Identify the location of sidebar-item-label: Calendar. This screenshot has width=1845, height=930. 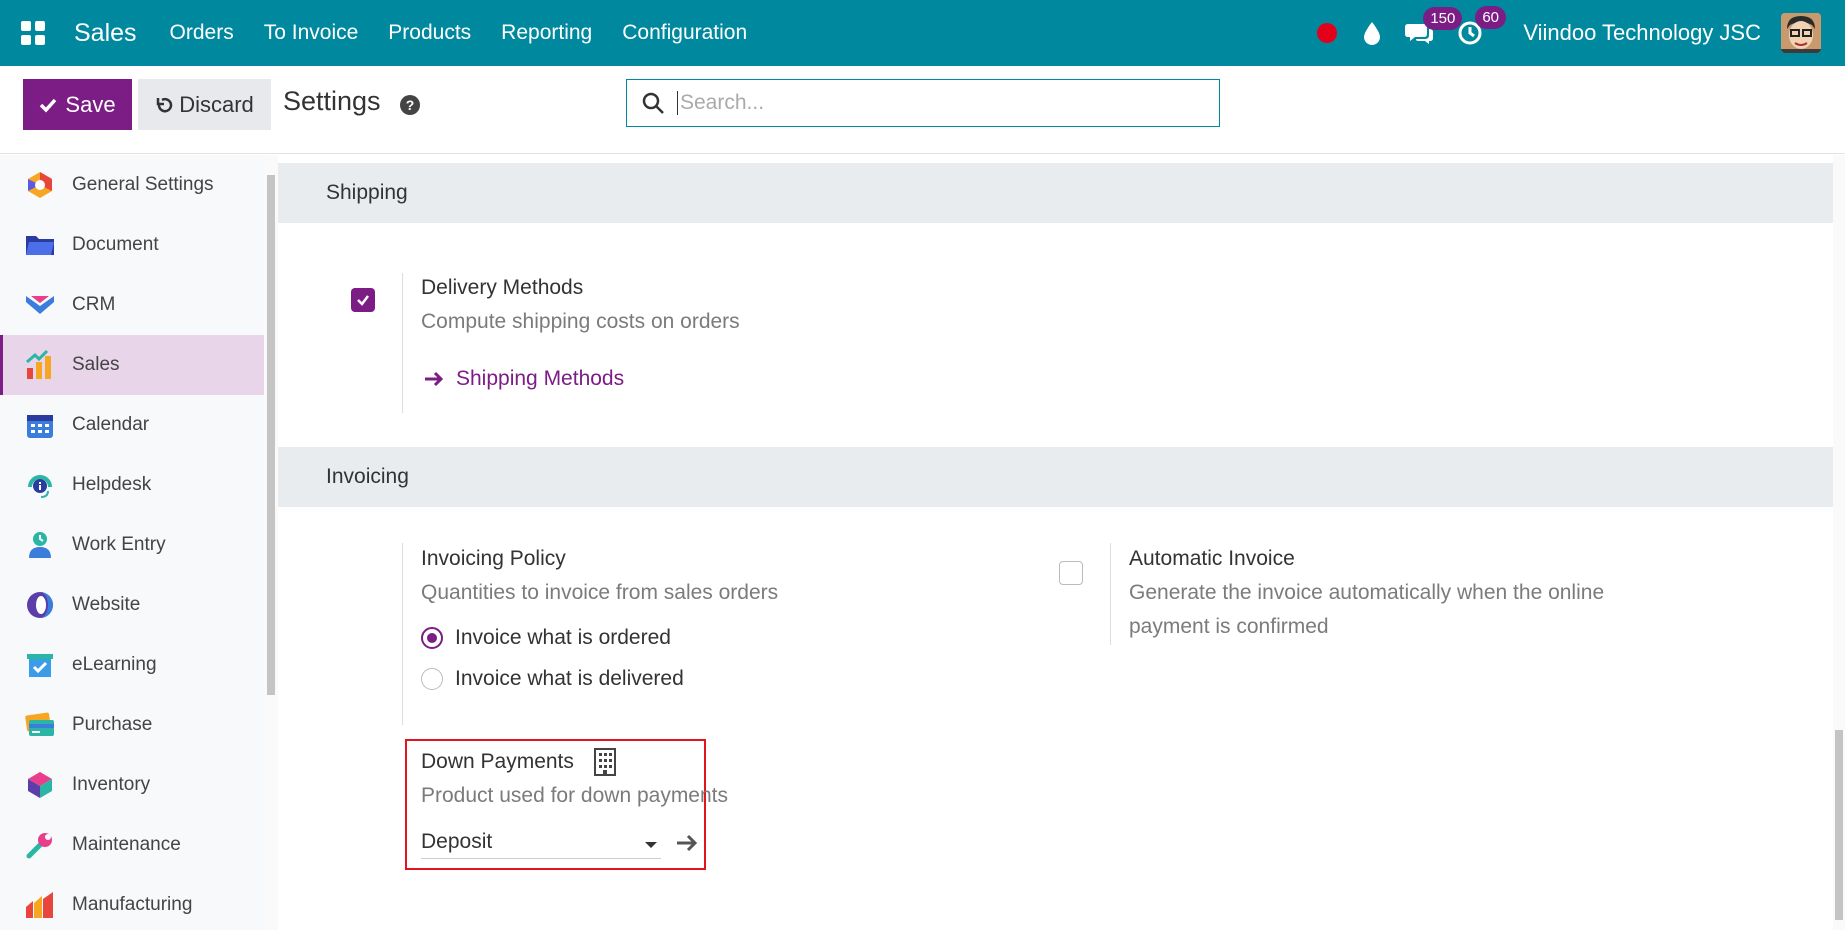
(111, 424).